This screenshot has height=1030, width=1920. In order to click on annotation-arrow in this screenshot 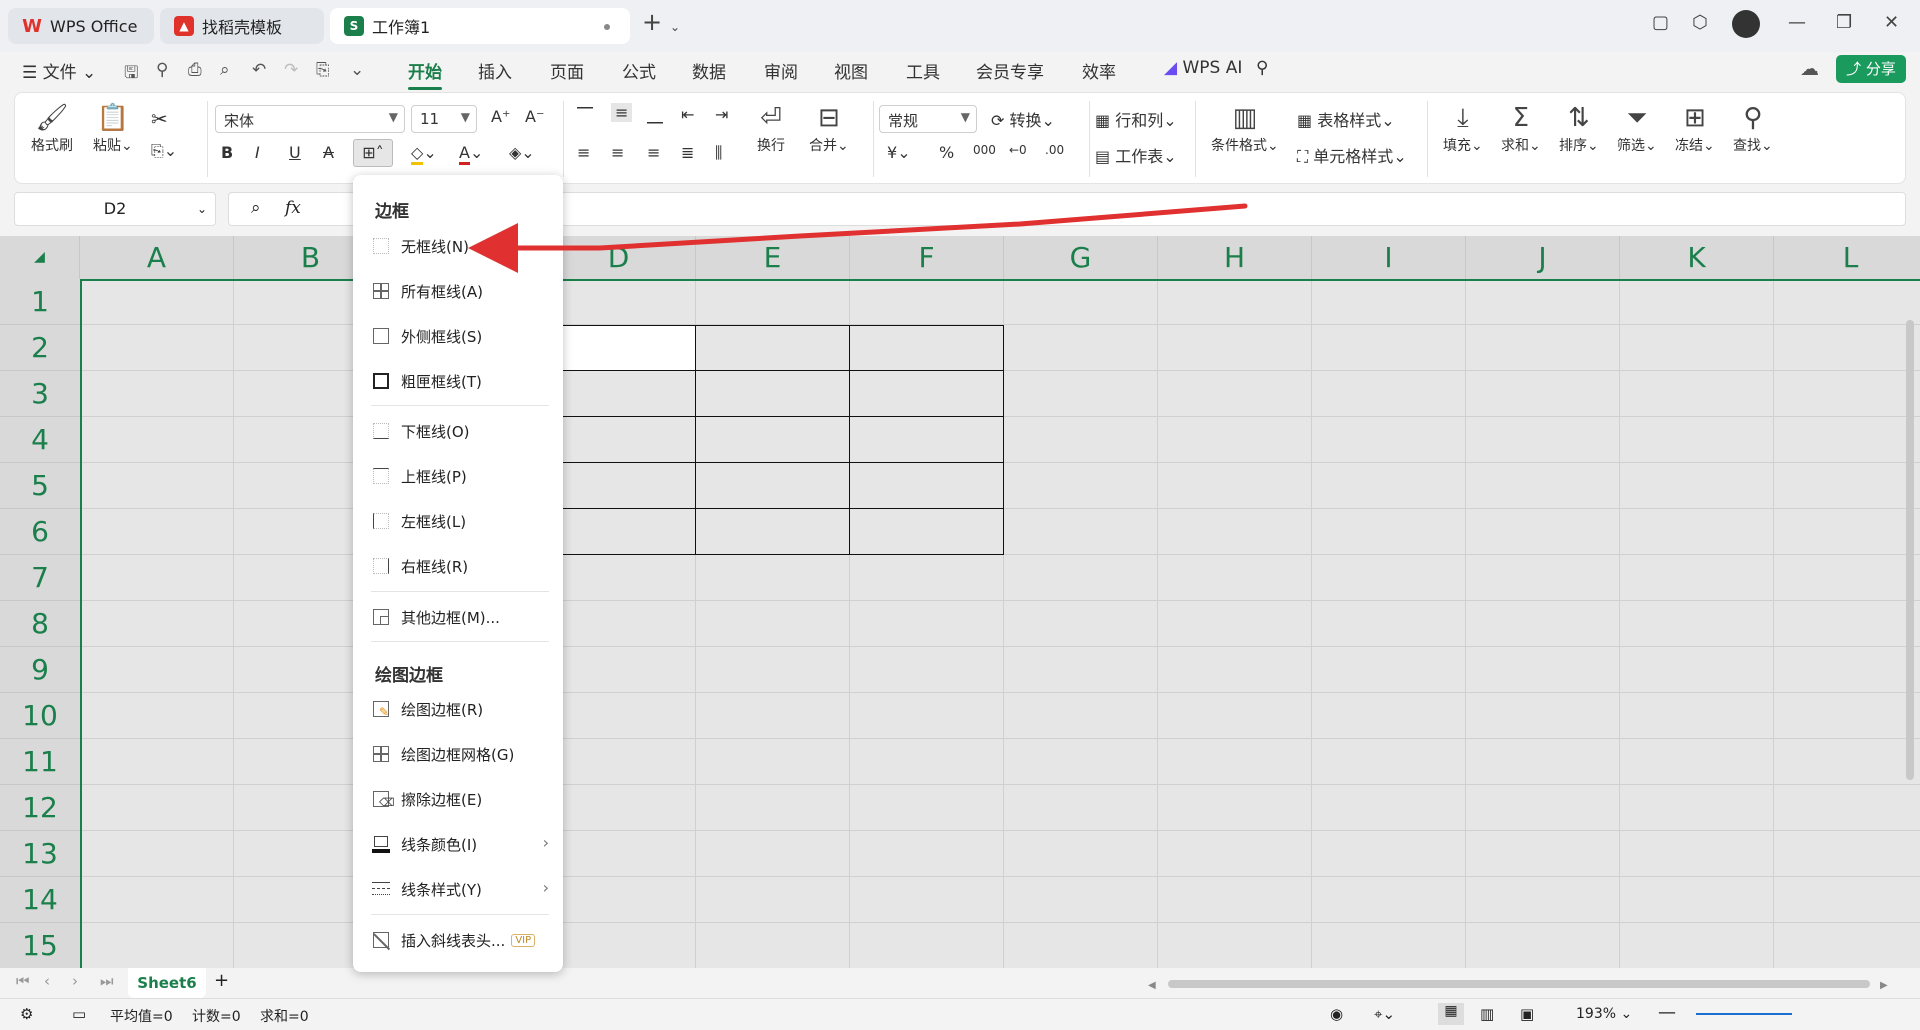, I will do `click(858, 238)`.